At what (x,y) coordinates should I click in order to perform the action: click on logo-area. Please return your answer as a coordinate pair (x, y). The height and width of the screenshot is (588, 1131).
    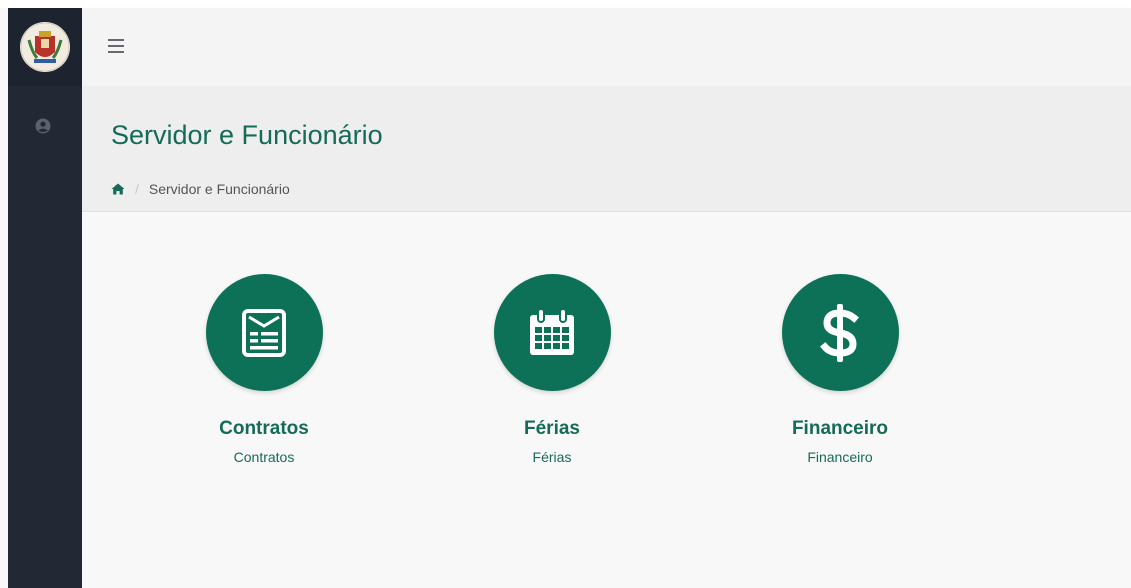
    Looking at the image, I should click on (45, 47).